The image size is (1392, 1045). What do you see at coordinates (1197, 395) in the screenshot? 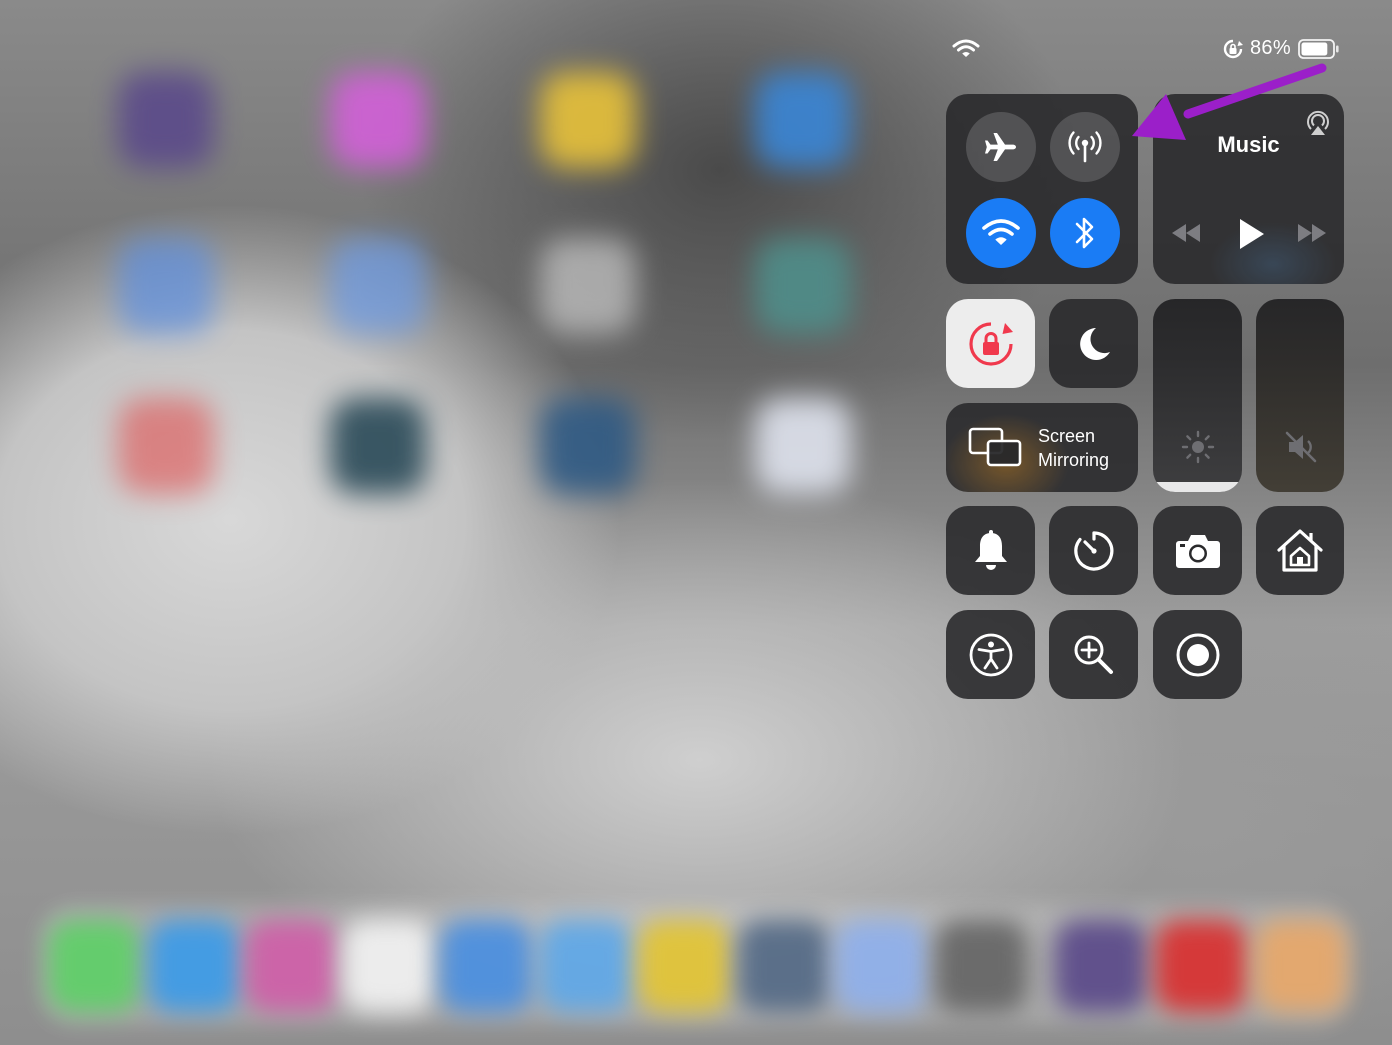
I see `brightness-slider` at bounding box center [1197, 395].